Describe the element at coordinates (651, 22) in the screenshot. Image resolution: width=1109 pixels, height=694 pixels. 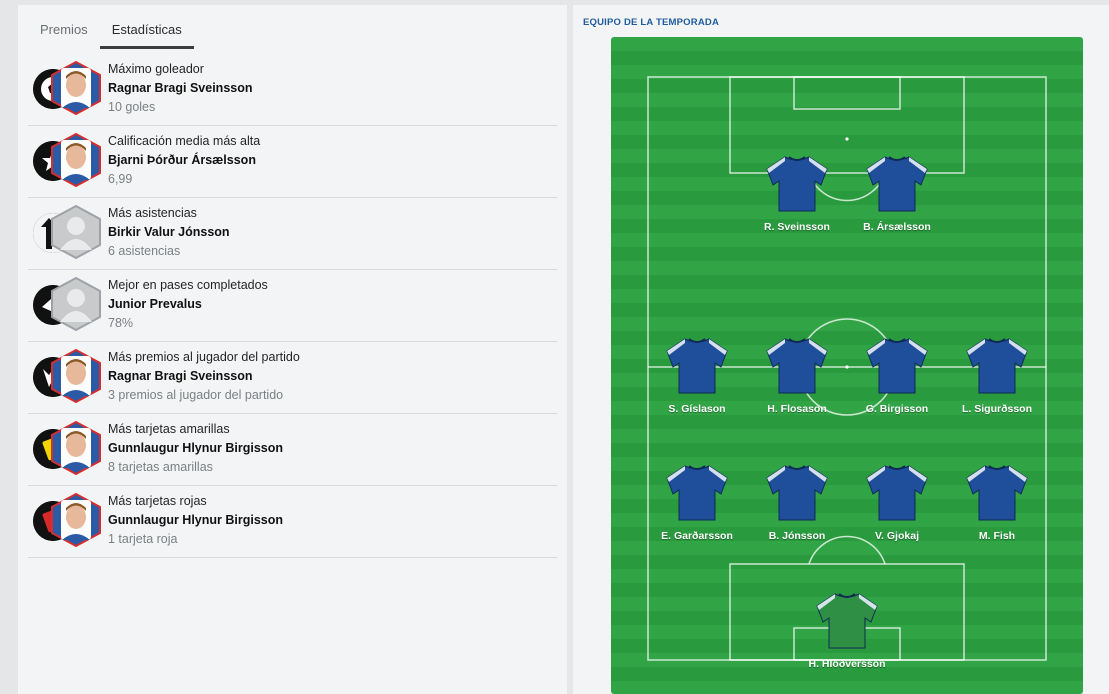
I see `team-of-season-title: EQUIPO DE LA TEMPORADA` at that location.